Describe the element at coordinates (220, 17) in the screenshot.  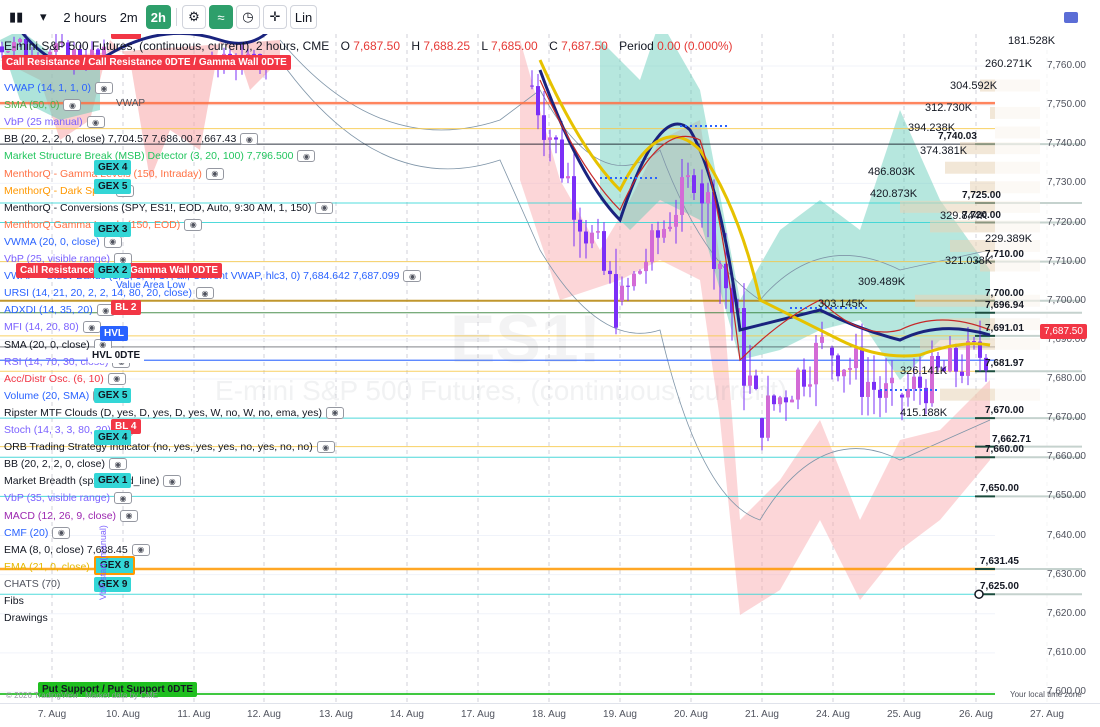
I see `candles-icon: ≈` at that location.